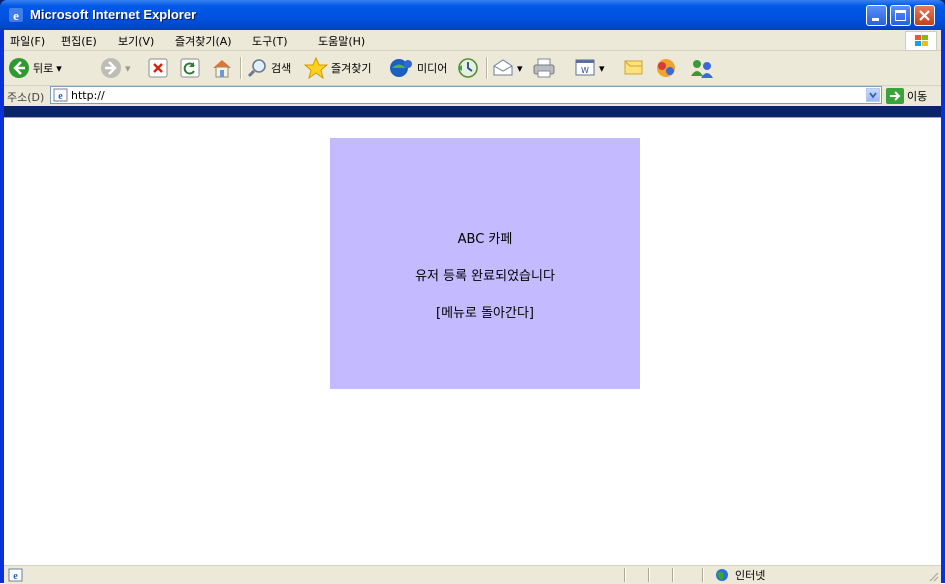 Image resolution: width=945 pixels, height=584 pixels. Describe the element at coordinates (203, 41) in the screenshot. I see `menu-favorites: 즐겨찾기(A)` at that location.